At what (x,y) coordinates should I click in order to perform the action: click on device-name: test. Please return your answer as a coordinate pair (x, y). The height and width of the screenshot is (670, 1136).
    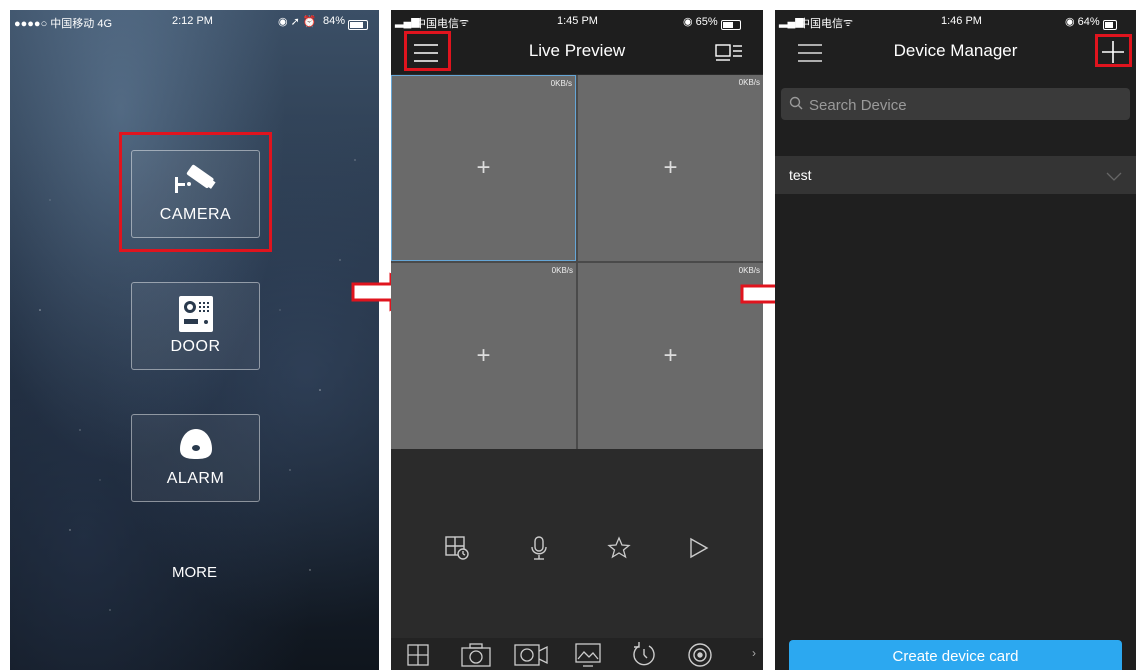
    Looking at the image, I should click on (800, 175).